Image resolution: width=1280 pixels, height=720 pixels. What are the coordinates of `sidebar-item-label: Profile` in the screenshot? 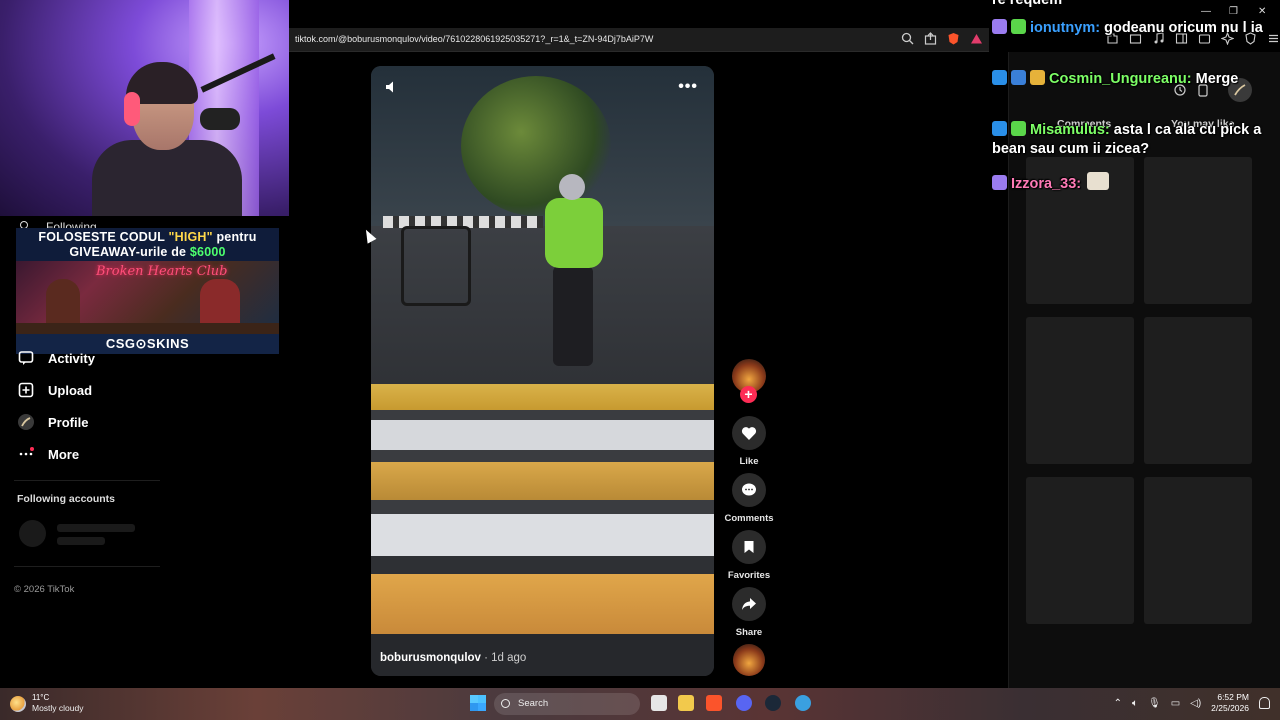 It's located at (68, 422).